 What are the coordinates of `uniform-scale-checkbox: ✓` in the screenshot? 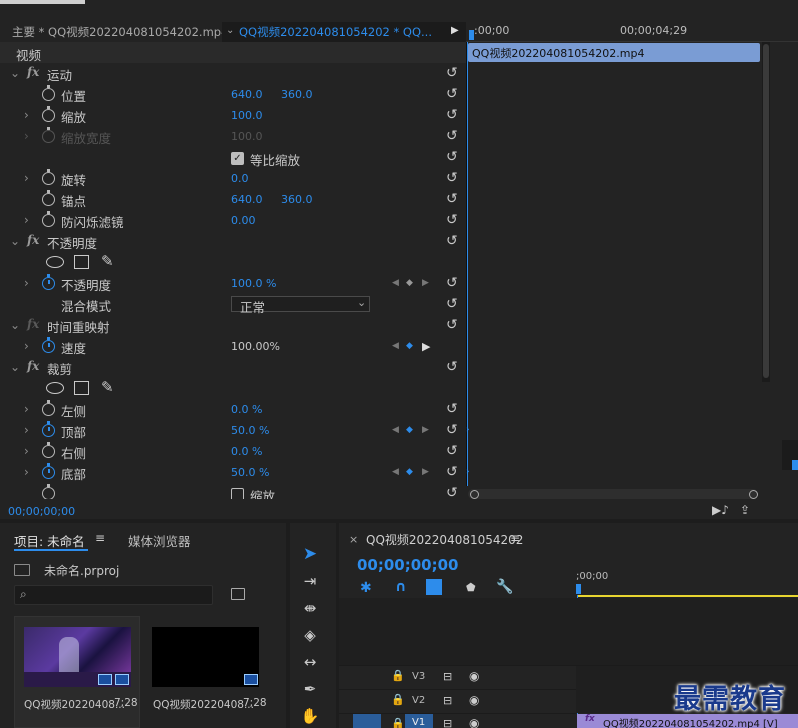 It's located at (237, 158).